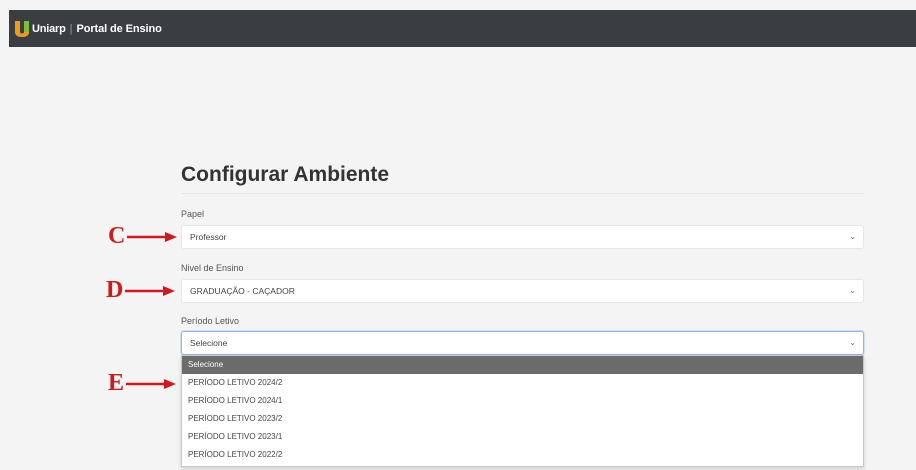 The width and height of the screenshot is (916, 470). Describe the element at coordinates (115, 290) in the screenshot. I see `annotation-letter-d: D` at that location.